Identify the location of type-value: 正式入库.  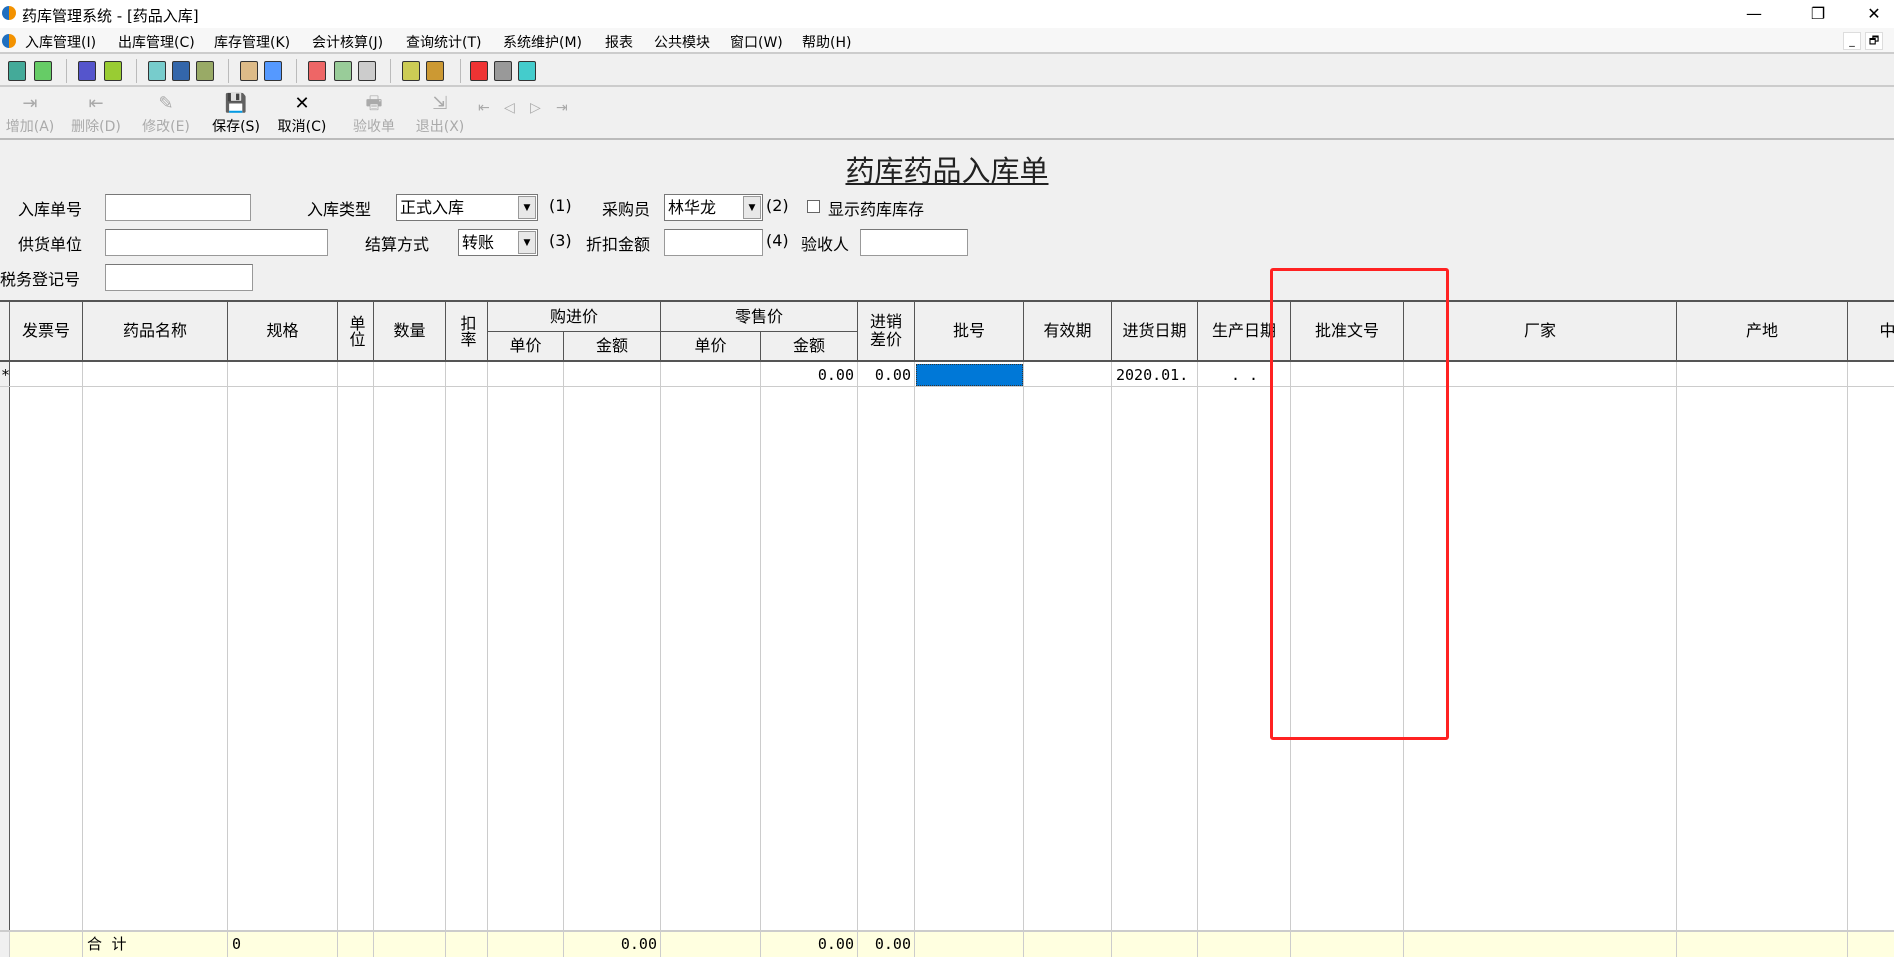
(432, 207).